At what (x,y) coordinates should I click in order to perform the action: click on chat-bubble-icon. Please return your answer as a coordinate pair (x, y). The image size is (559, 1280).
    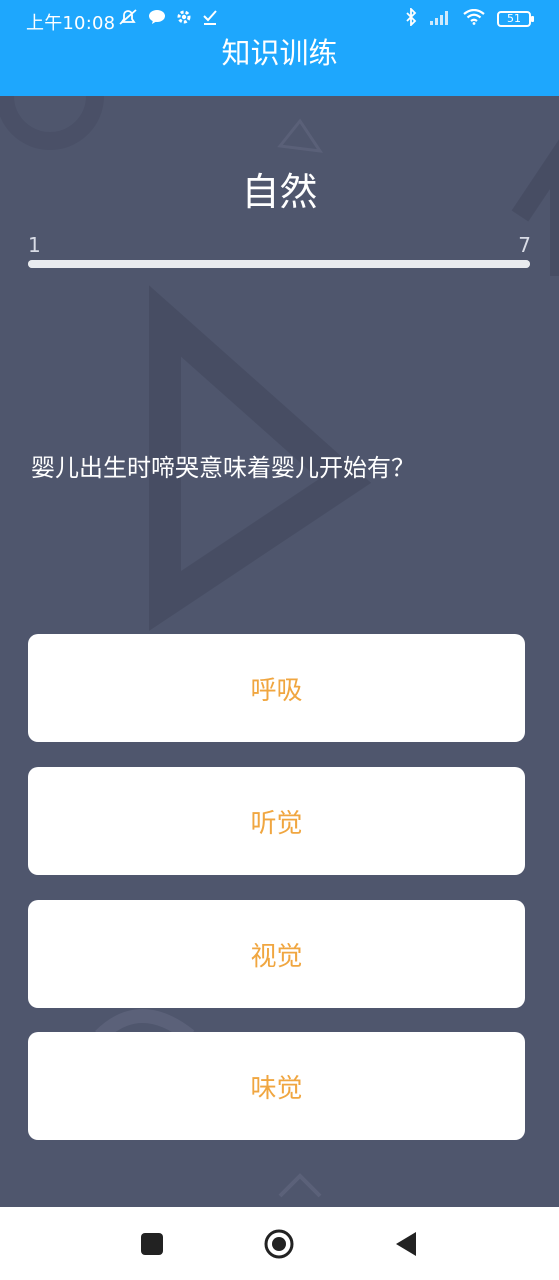
    Looking at the image, I should click on (157, 19).